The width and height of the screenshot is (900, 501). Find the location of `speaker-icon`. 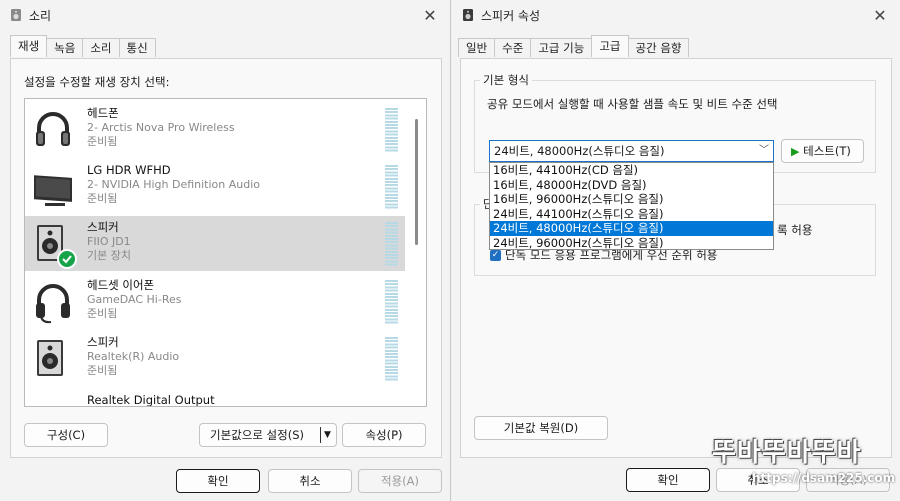

speaker-icon is located at coordinates (53, 359).